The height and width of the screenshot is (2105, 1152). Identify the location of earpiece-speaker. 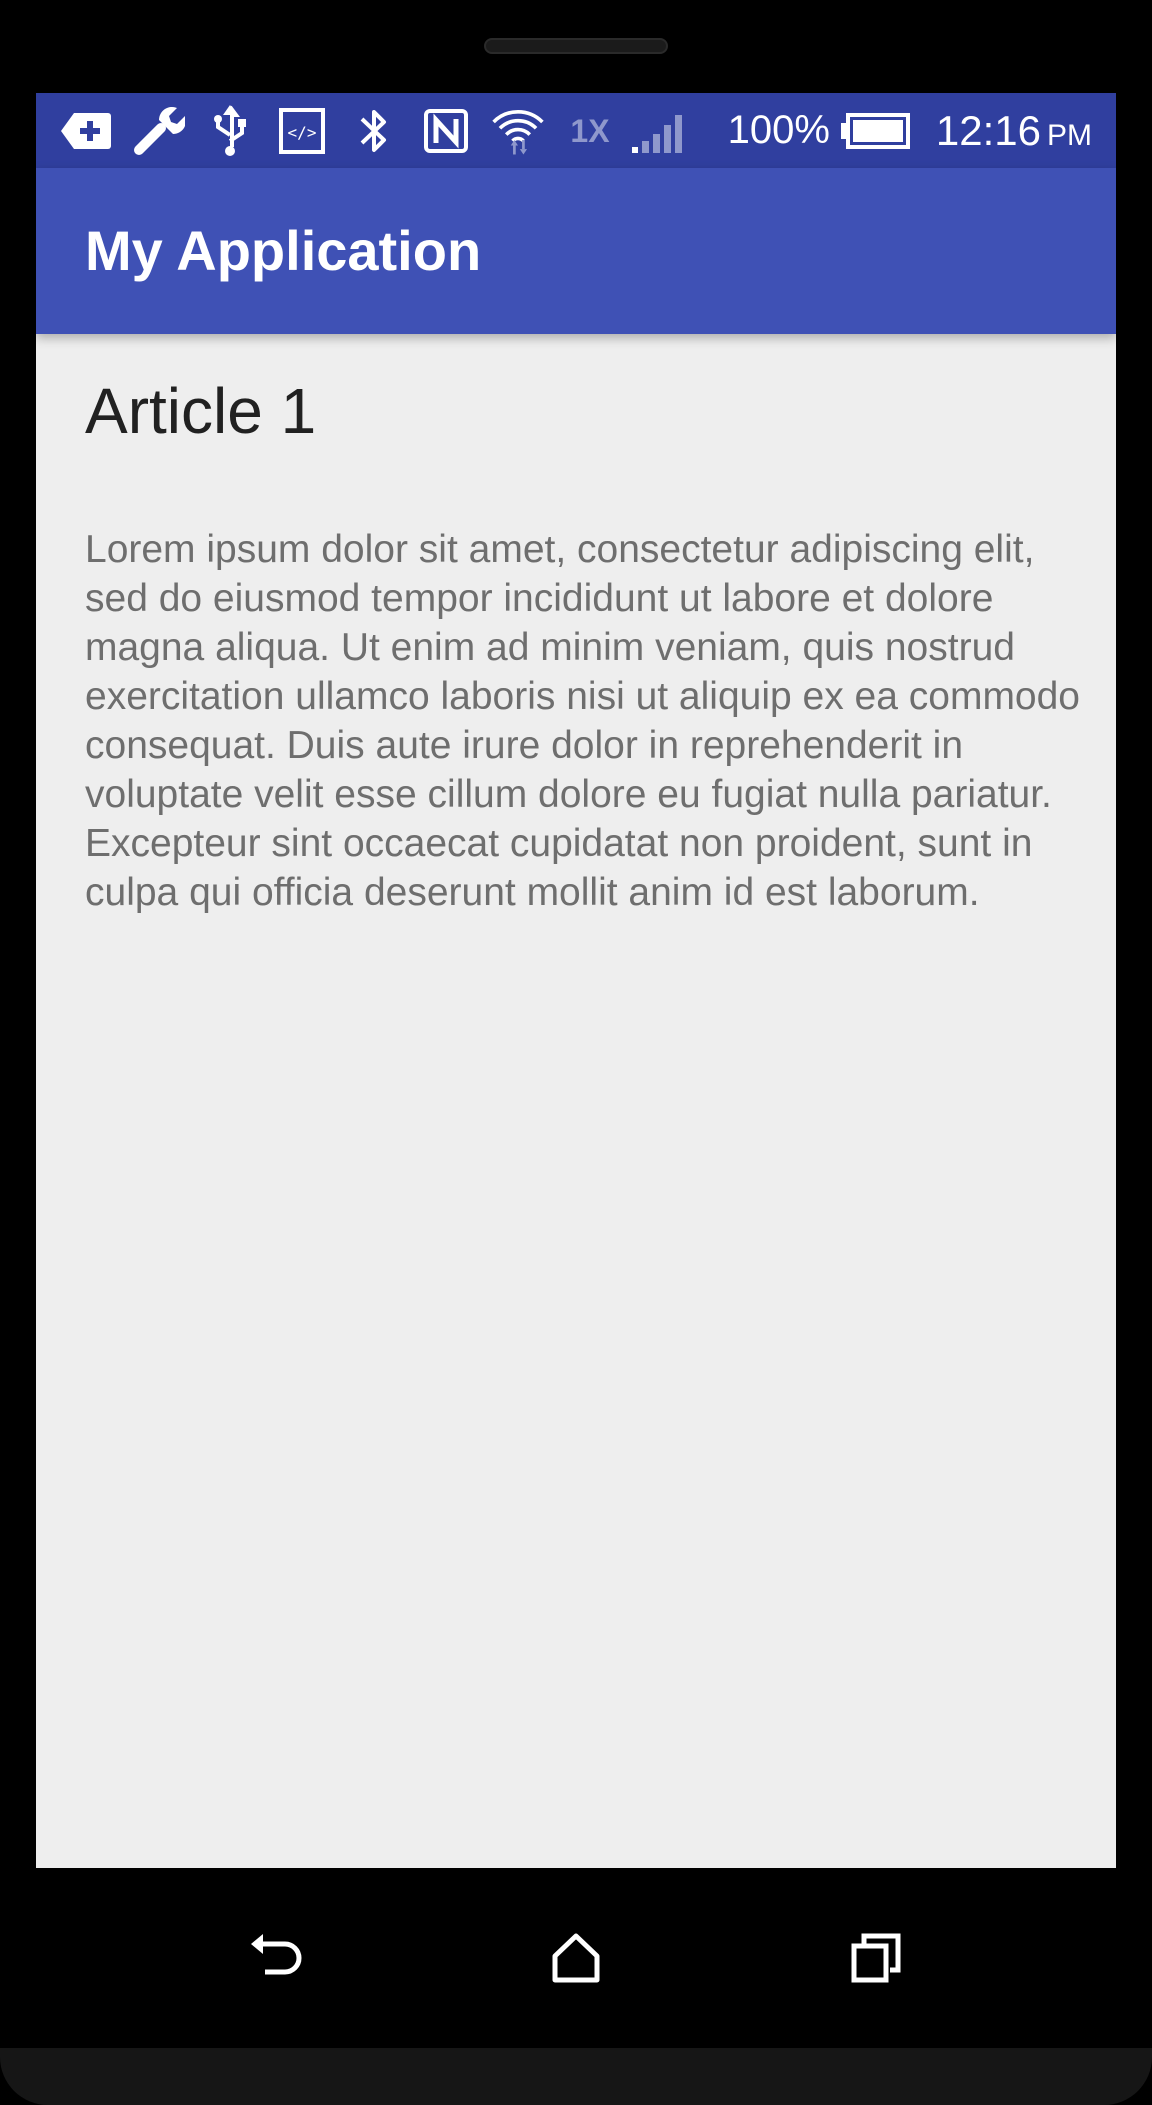
(576, 46).